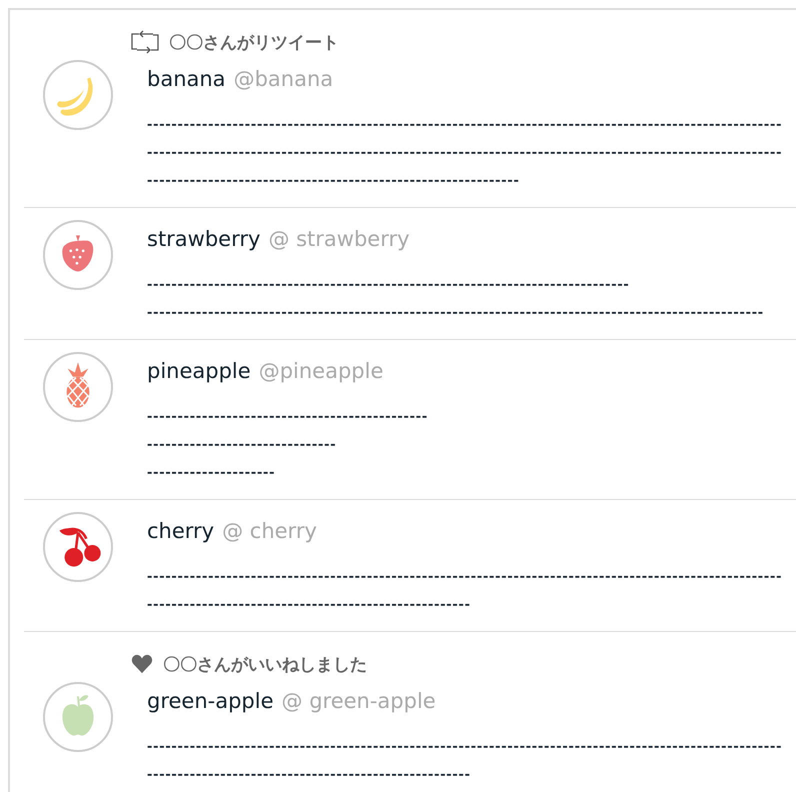 This screenshot has height=792, width=796. Describe the element at coordinates (388, 285) in the screenshot. I see `post-text: -------------------------------------------------------------------------------` at that location.